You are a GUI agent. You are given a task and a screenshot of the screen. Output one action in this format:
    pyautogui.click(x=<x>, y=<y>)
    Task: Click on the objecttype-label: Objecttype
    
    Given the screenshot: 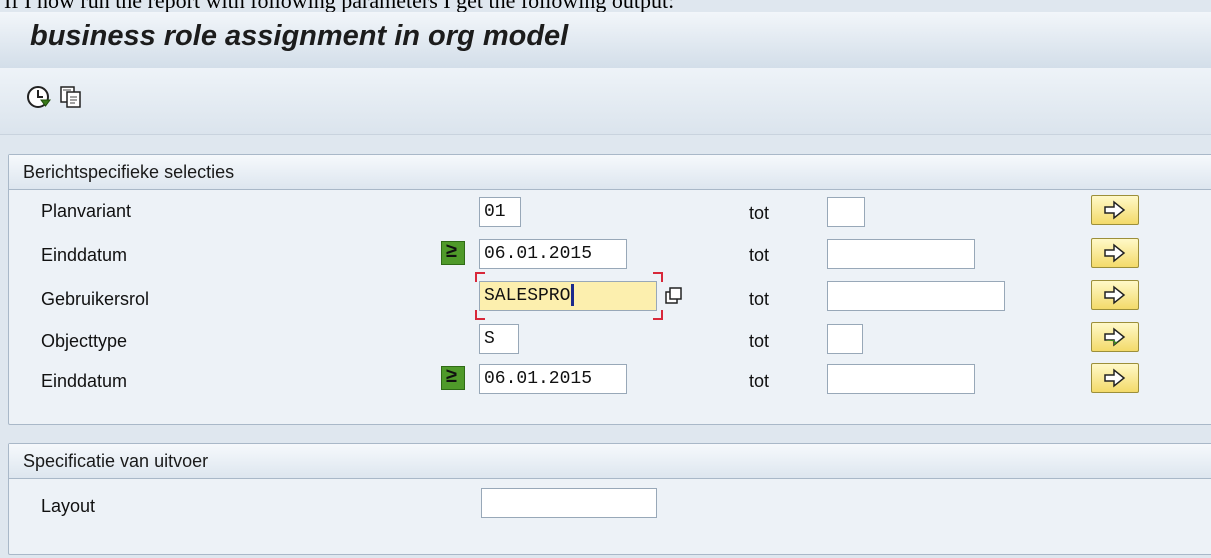 What is the action you would take?
    pyautogui.click(x=84, y=341)
    